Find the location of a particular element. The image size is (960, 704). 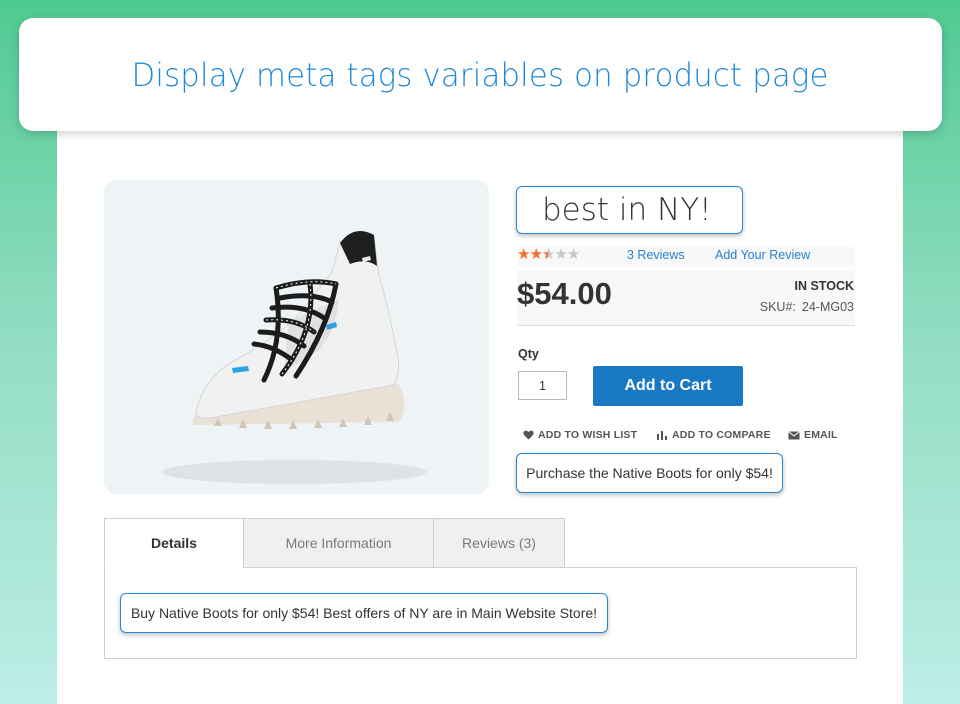

product-price: $54.00 is located at coordinates (564, 293).